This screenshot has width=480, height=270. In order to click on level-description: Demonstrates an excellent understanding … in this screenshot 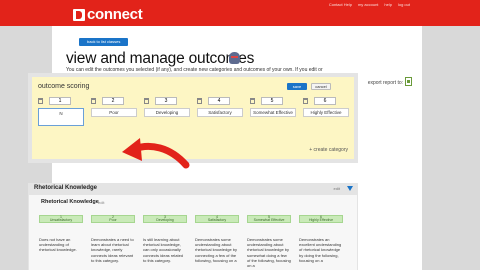, I will do `click(321, 250)`.